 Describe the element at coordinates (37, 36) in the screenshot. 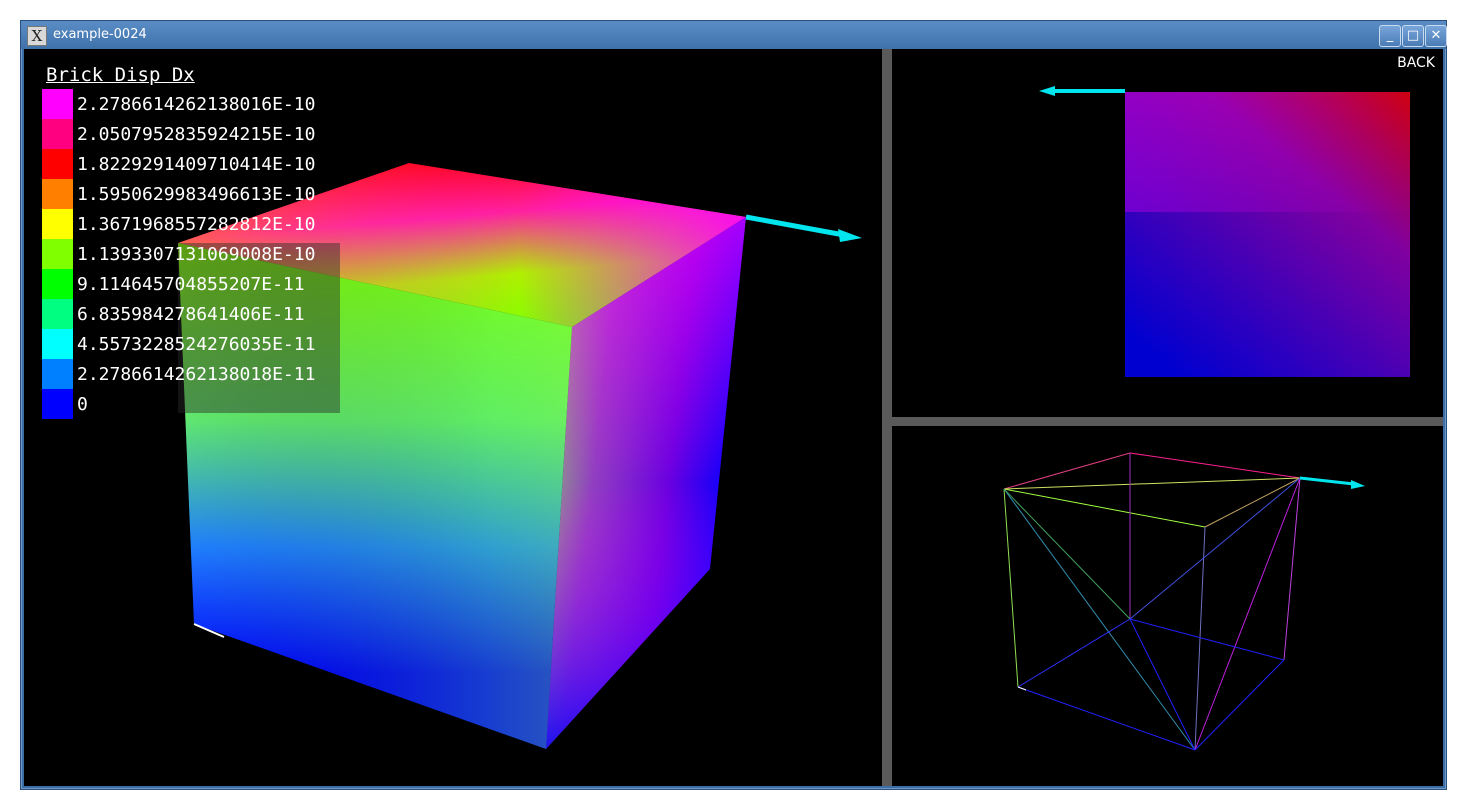

I see `x-window-icon: X` at that location.